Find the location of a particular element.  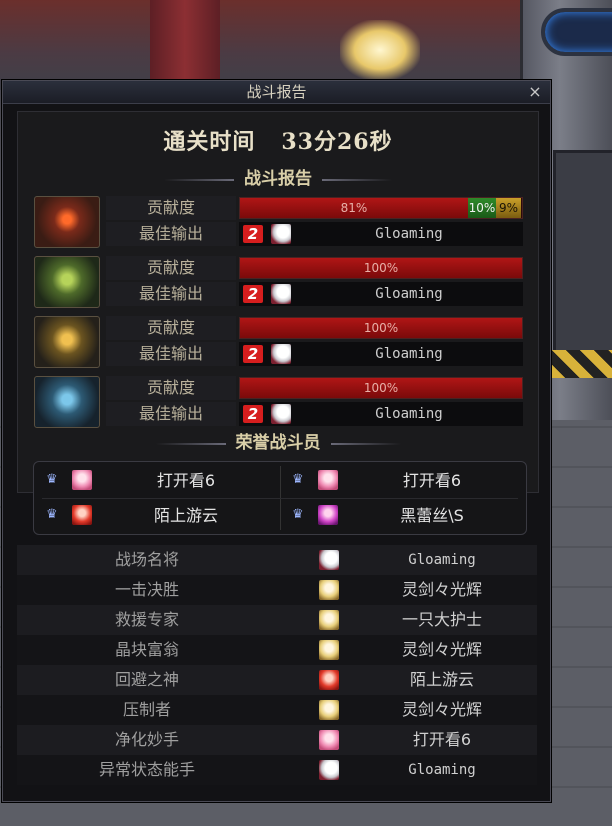

honor-heading-text: 荣誉战斗员 is located at coordinates (278, 443).